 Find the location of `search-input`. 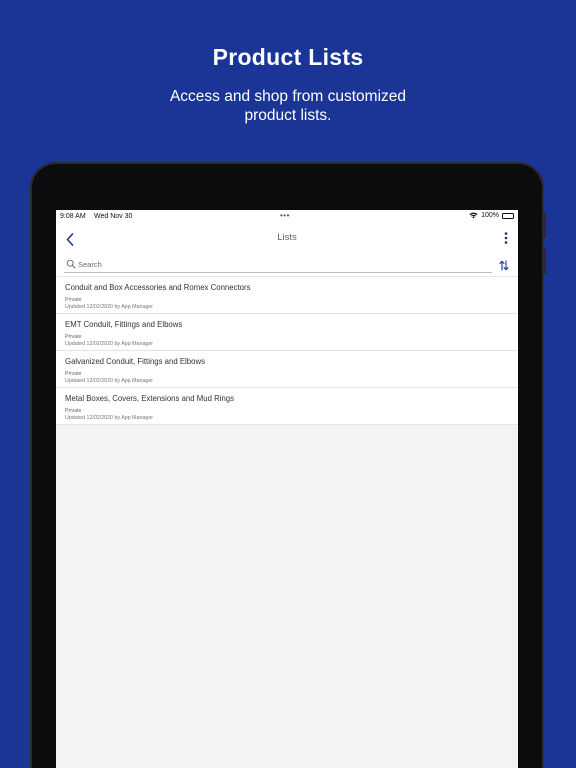

search-input is located at coordinates (278, 264).